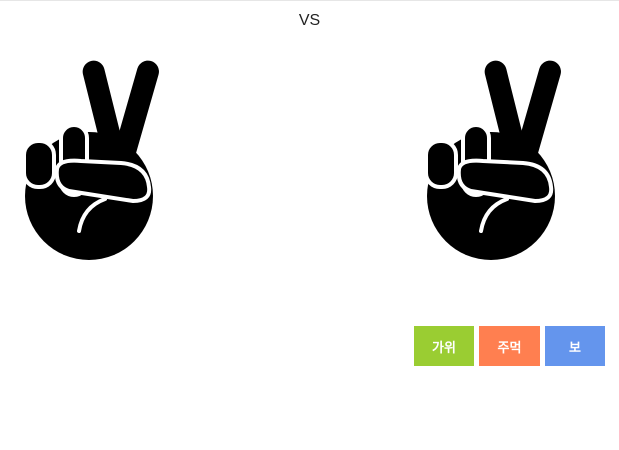 This screenshot has width=619, height=450. I want to click on right-hand-victory-icon, so click(493, 160).